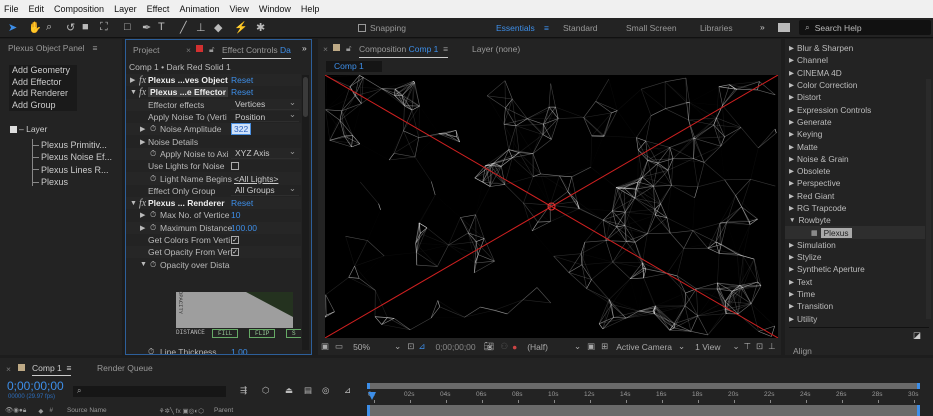 The image size is (933, 416). What do you see at coordinates (35, 27) in the screenshot?
I see `hand-tool-icon: ✋` at bounding box center [35, 27].